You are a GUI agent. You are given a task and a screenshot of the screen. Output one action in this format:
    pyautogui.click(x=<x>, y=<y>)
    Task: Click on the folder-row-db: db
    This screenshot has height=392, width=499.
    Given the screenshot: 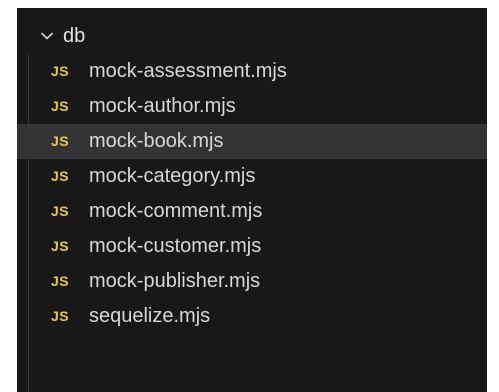 What is the action you would take?
    pyautogui.click(x=252, y=36)
    